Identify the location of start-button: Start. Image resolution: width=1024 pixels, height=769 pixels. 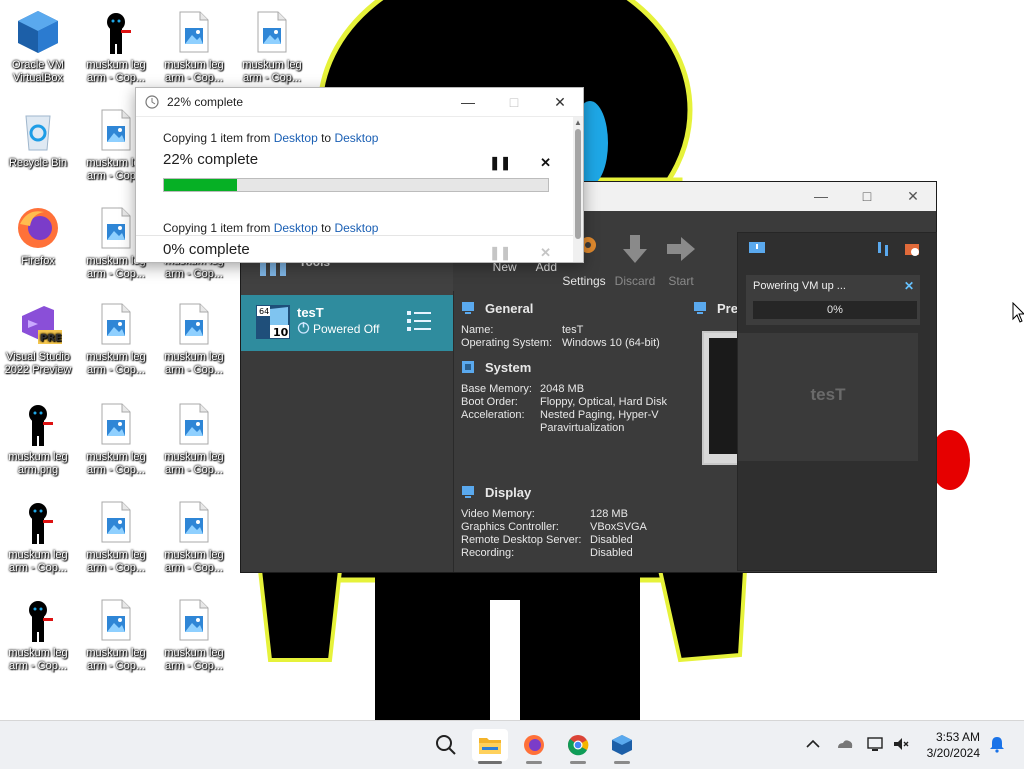
(681, 260).